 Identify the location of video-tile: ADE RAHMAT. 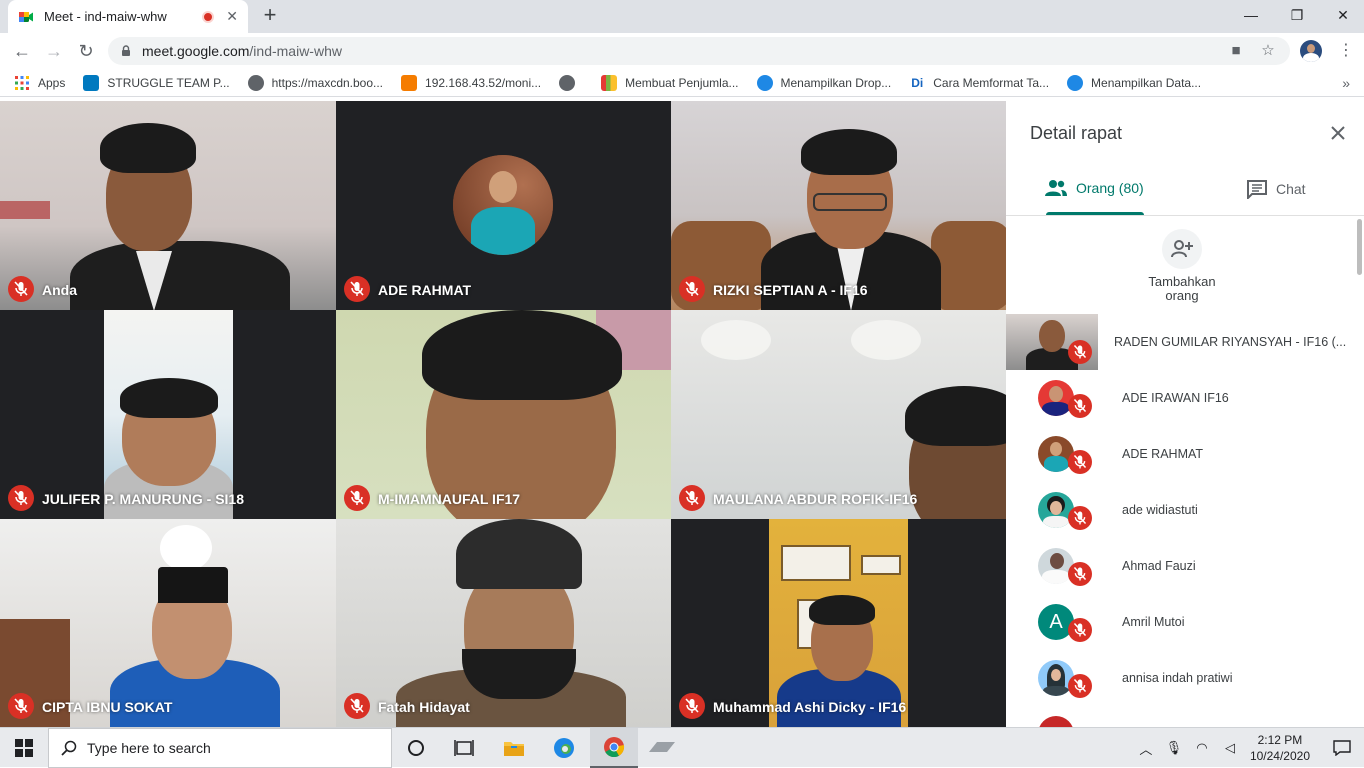
(503, 205).